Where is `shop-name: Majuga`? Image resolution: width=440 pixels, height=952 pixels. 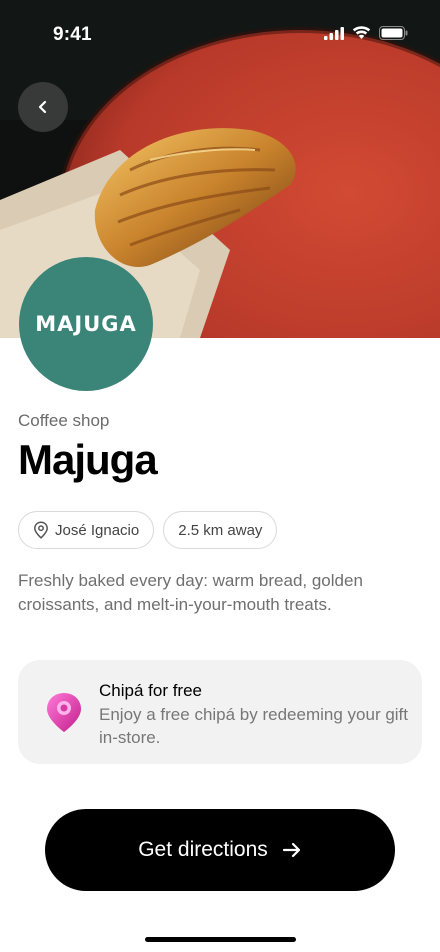 shop-name: Majuga is located at coordinates (88, 459).